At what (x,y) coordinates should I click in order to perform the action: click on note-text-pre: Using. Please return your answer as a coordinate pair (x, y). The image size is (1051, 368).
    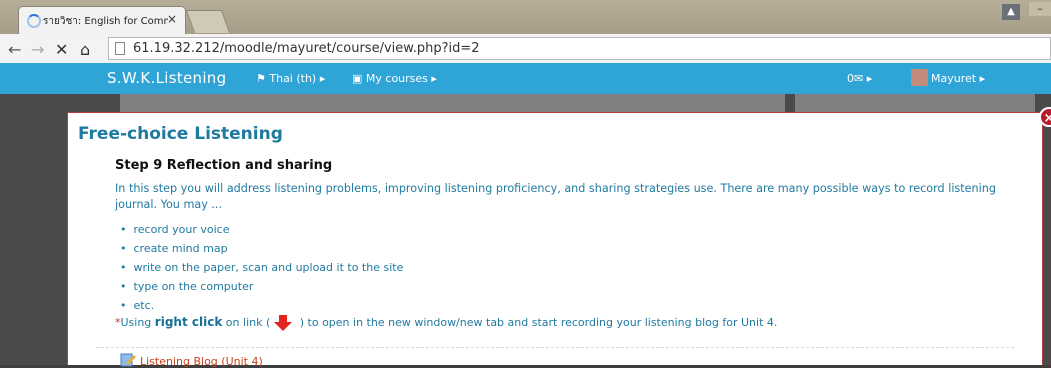
    Looking at the image, I should click on (137, 322).